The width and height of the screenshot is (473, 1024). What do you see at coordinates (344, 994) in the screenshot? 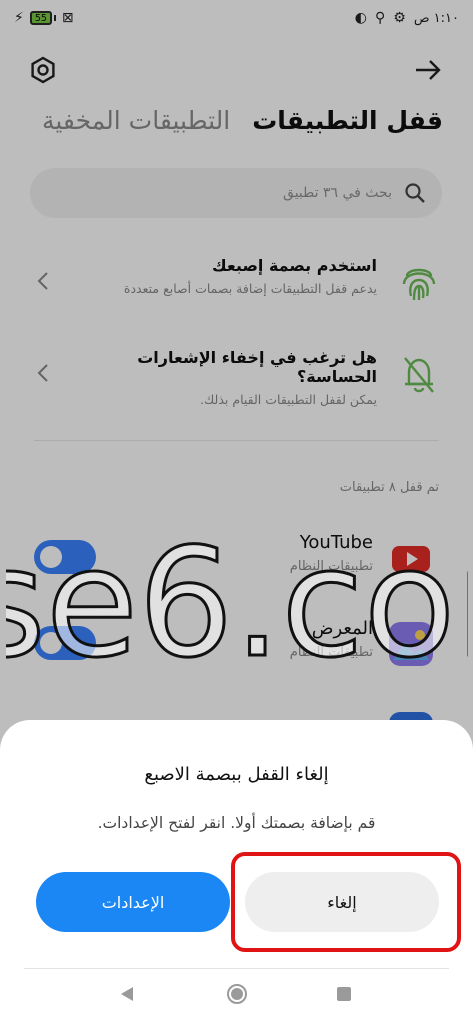
I see `nav-recents-icon` at bounding box center [344, 994].